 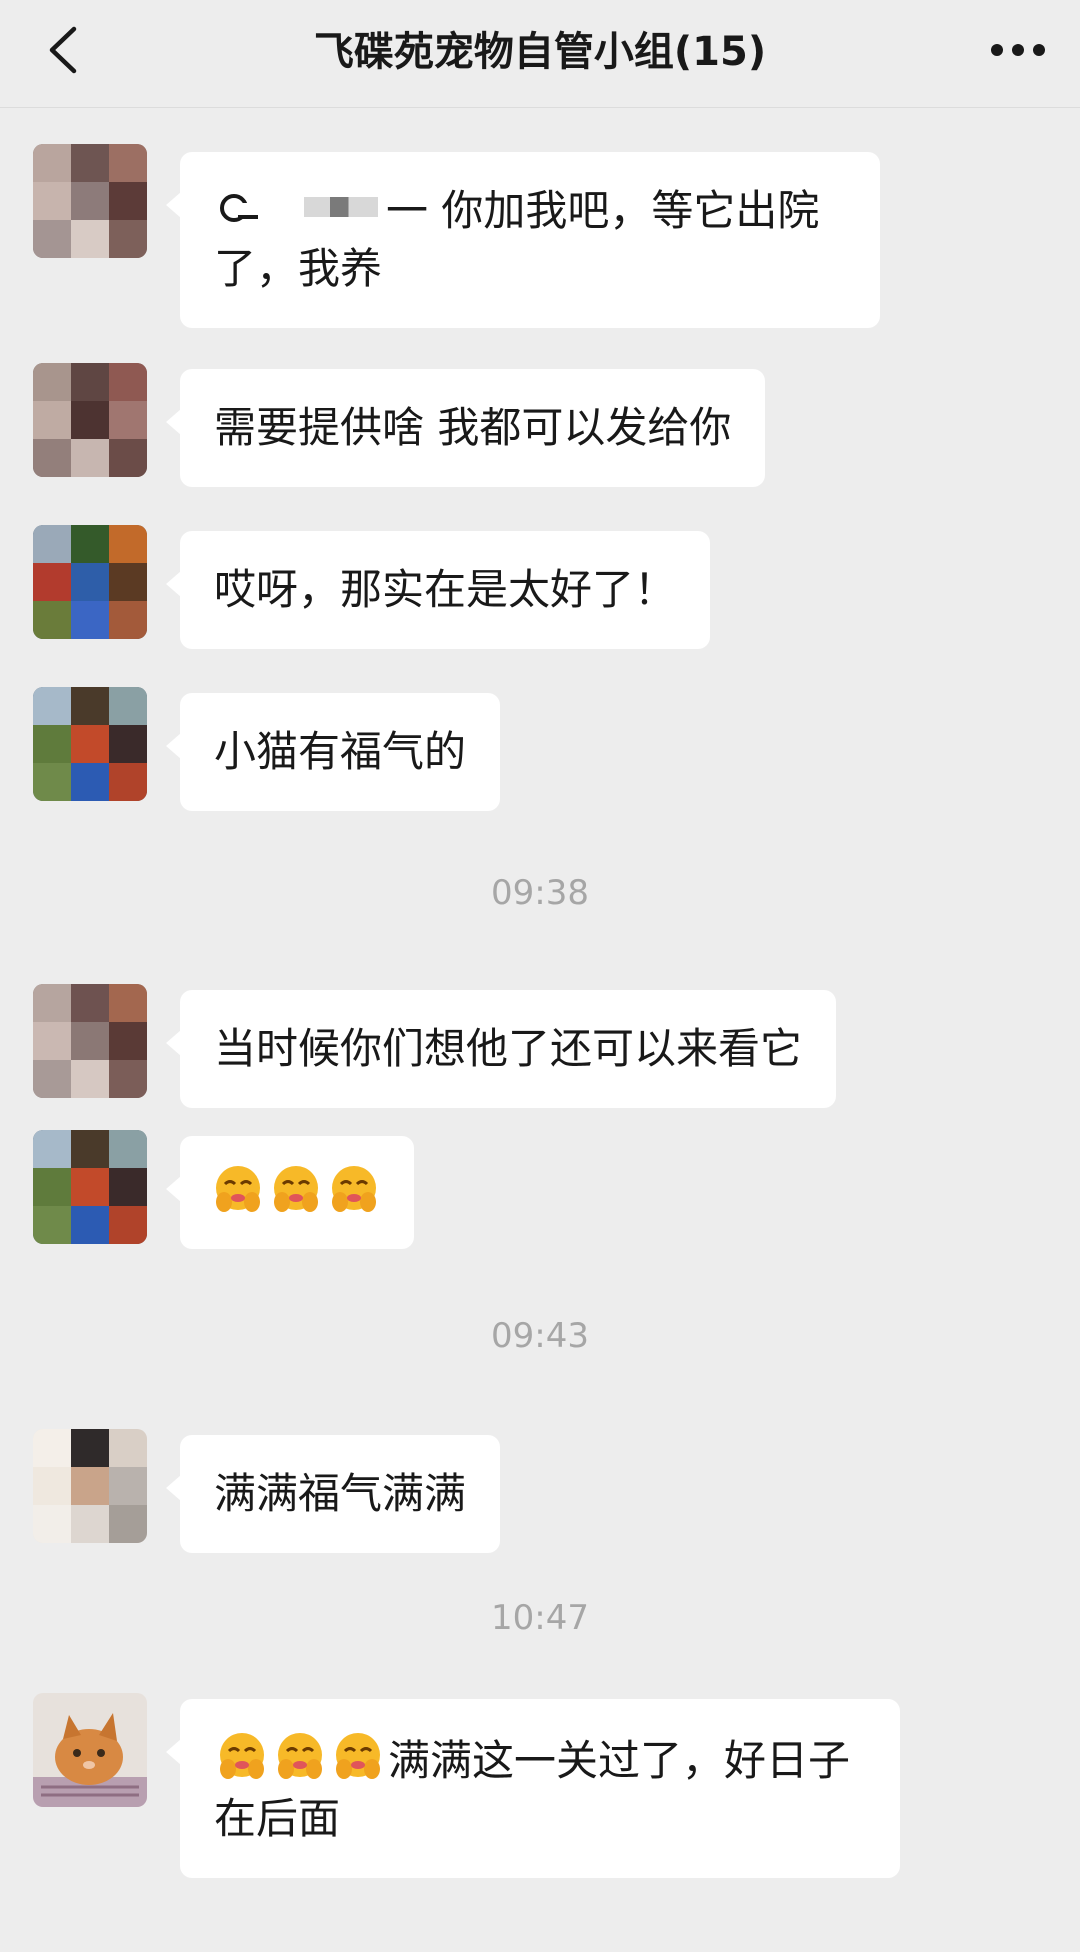 I want to click on chat-title: 飞碟苑宠物自管小组(15), so click(x=540, y=52).